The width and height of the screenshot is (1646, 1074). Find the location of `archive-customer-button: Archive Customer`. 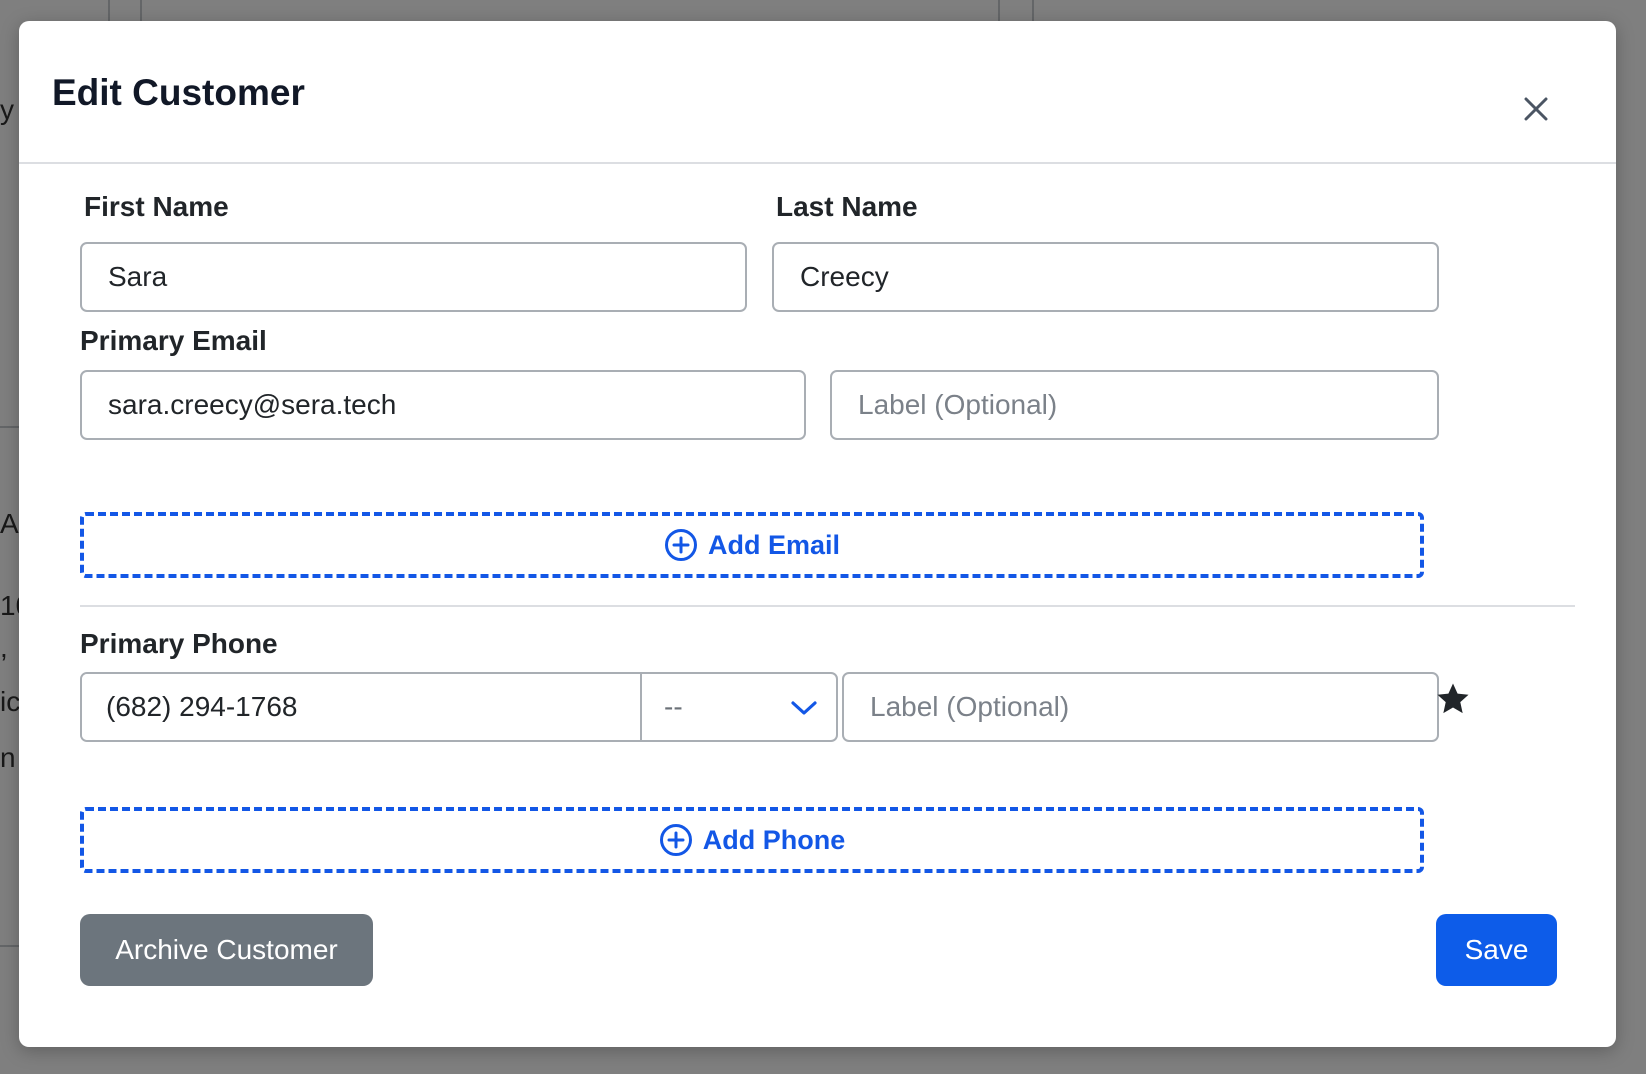

archive-customer-button: Archive Customer is located at coordinates (226, 950).